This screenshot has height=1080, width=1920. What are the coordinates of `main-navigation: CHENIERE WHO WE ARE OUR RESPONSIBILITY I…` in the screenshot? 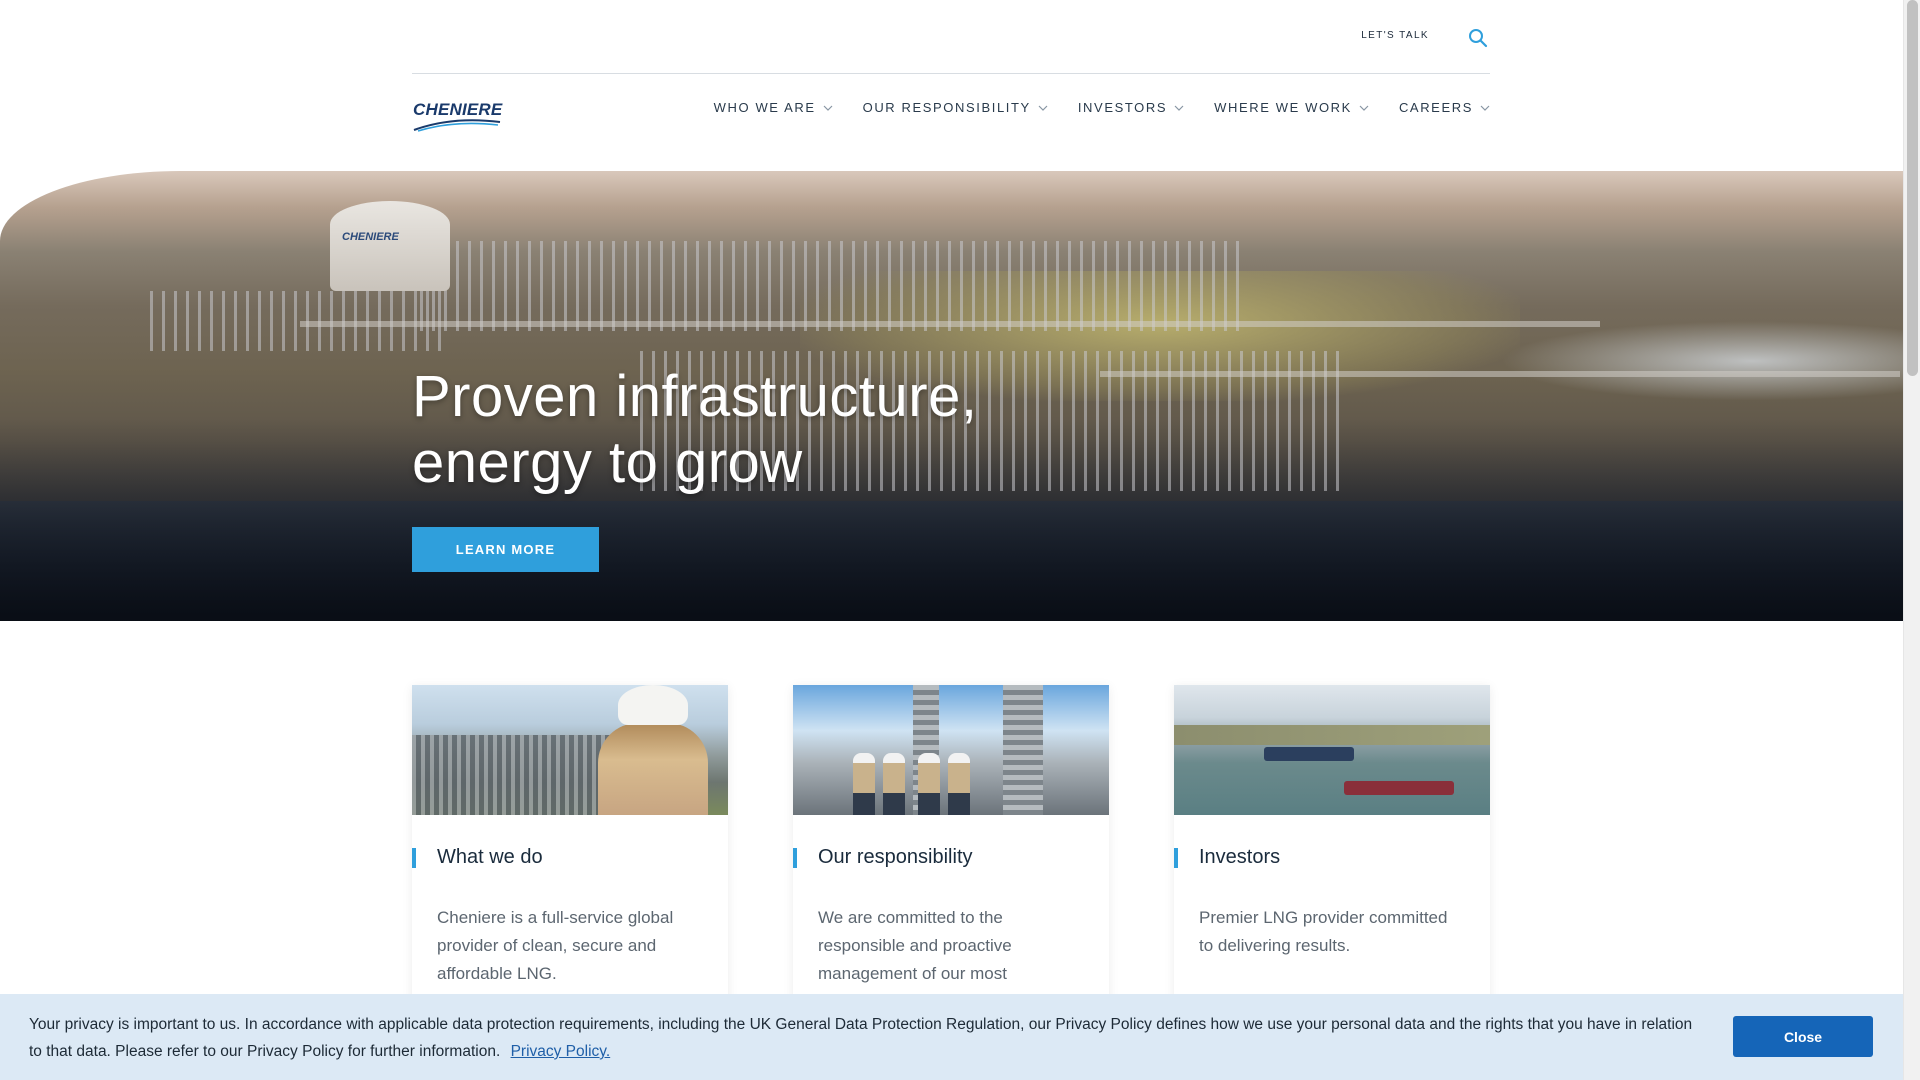 It's located at (951, 122).